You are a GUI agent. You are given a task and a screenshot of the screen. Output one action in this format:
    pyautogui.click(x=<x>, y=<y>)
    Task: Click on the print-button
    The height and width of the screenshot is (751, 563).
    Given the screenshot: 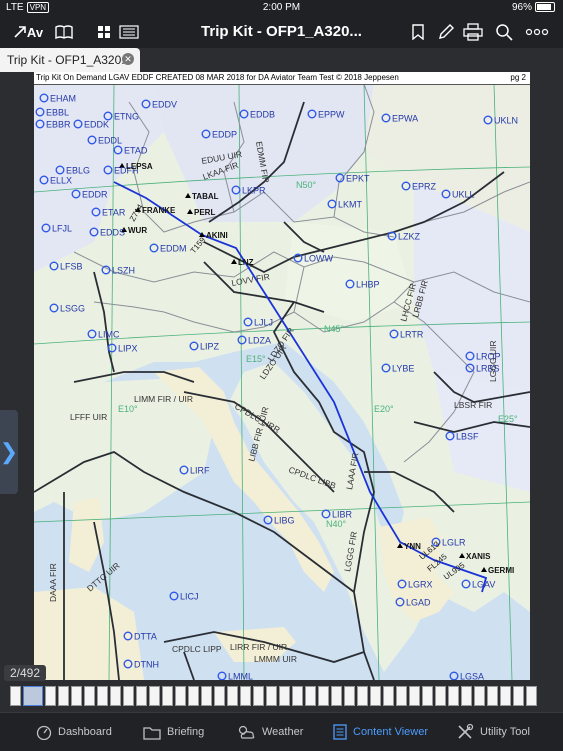 What is the action you would take?
    pyautogui.click(x=473, y=32)
    